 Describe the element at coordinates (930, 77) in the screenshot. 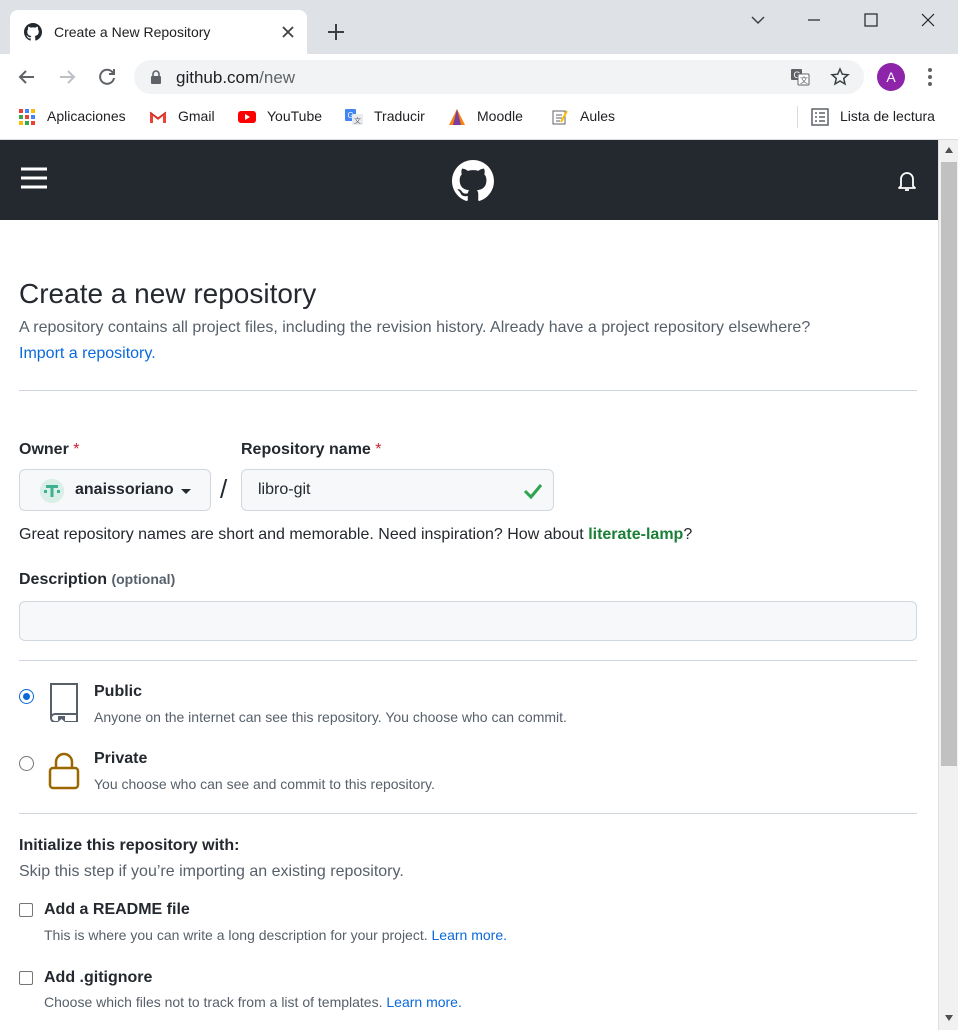

I see `browser-menu-icon` at that location.